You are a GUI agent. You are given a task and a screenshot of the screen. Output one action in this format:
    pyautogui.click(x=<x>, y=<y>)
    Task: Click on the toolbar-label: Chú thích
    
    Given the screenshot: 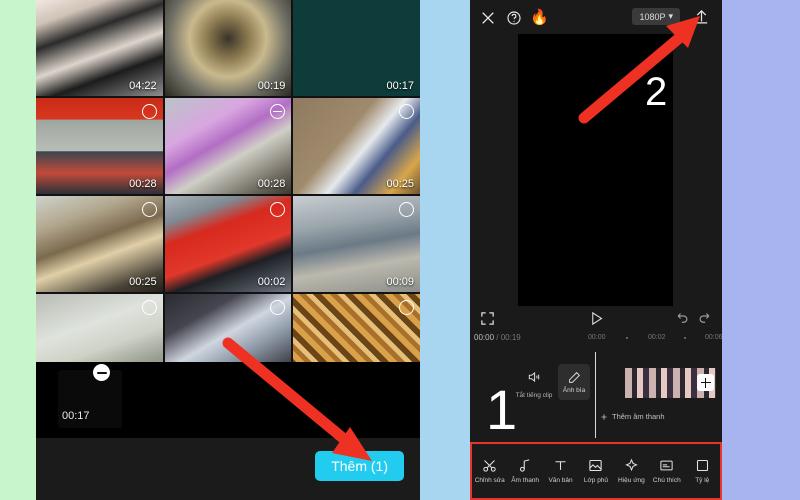 What is the action you would take?
    pyautogui.click(x=666, y=480)
    